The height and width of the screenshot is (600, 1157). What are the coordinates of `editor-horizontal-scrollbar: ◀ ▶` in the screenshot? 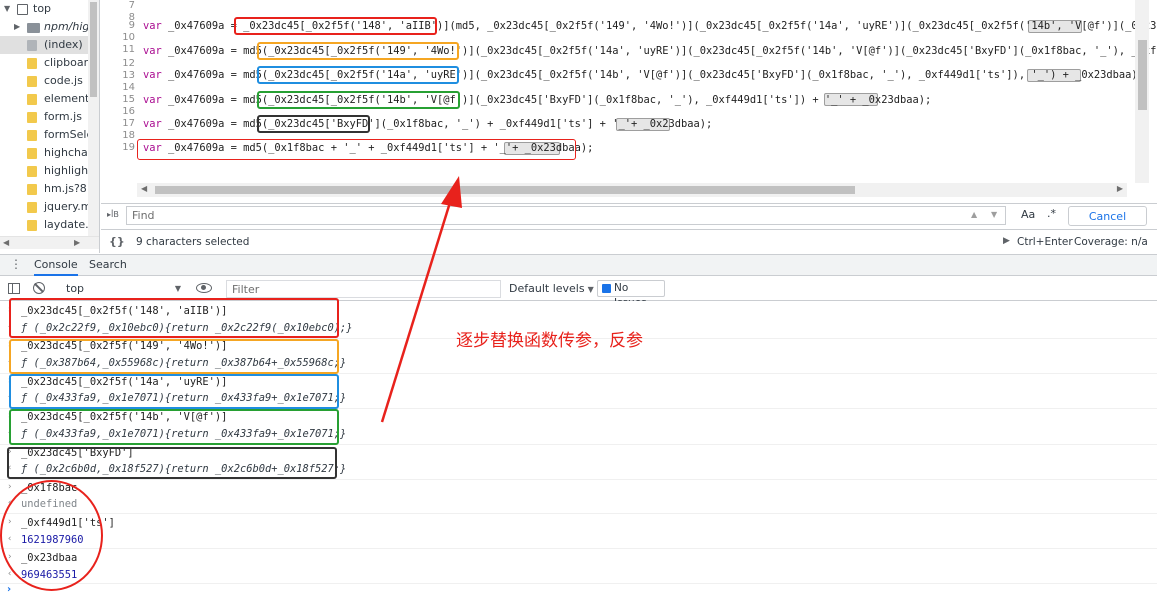 It's located at (632, 190).